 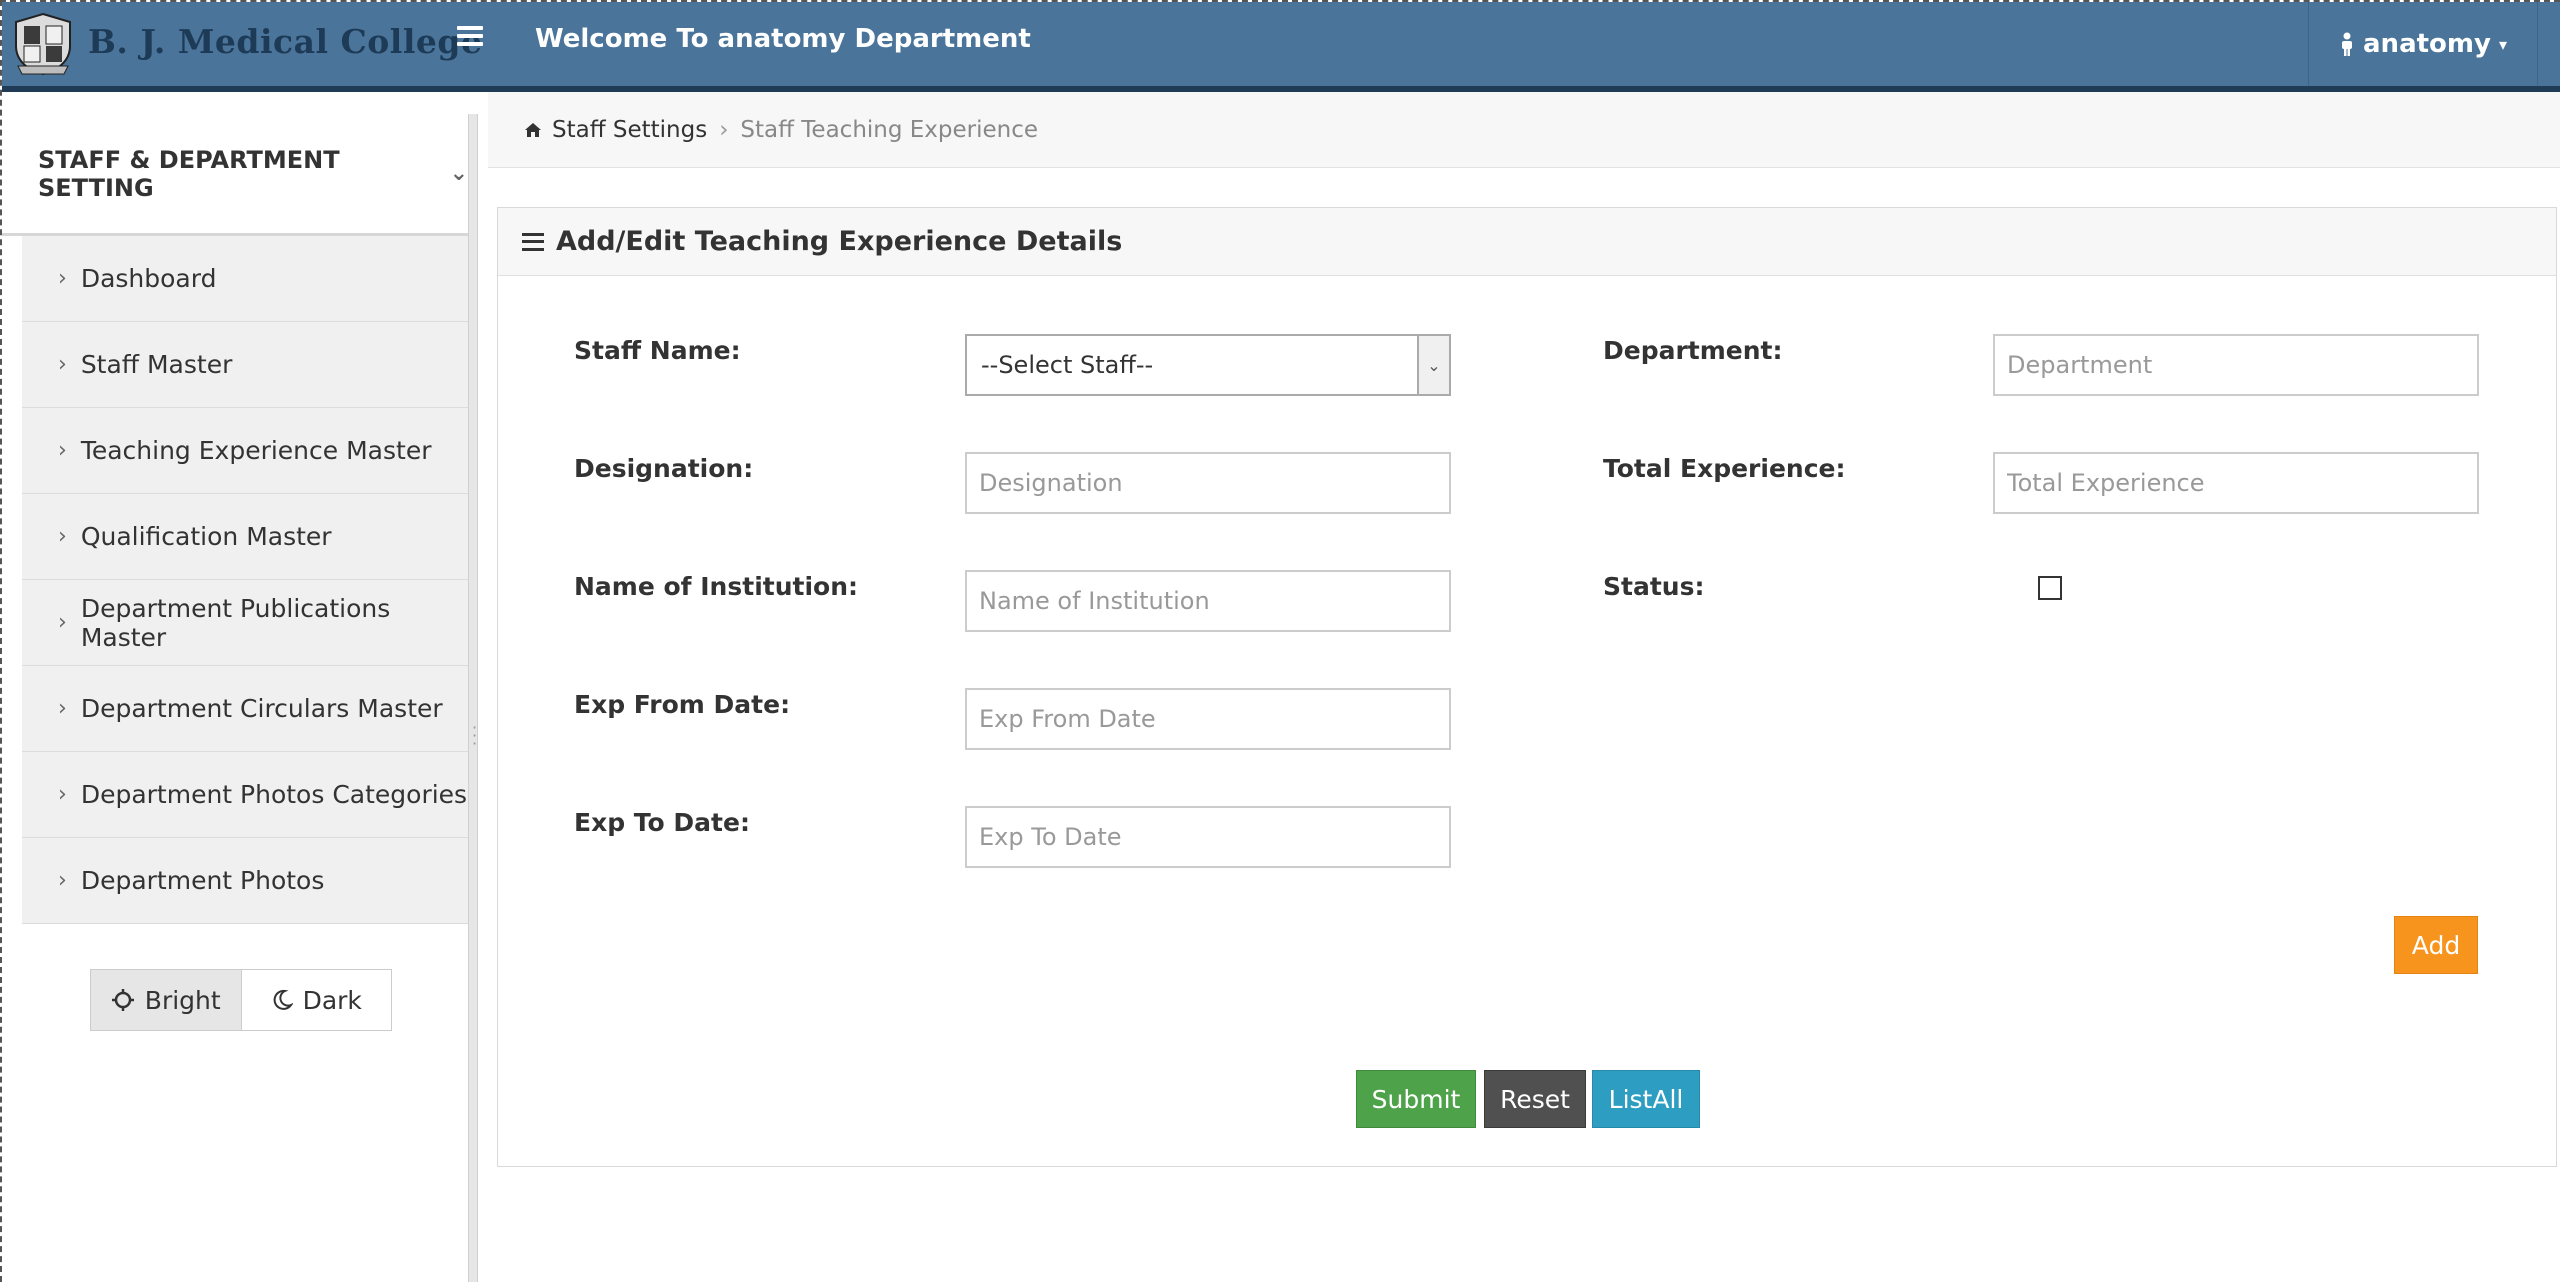 I want to click on reset-button: Reset, so click(x=1535, y=1099).